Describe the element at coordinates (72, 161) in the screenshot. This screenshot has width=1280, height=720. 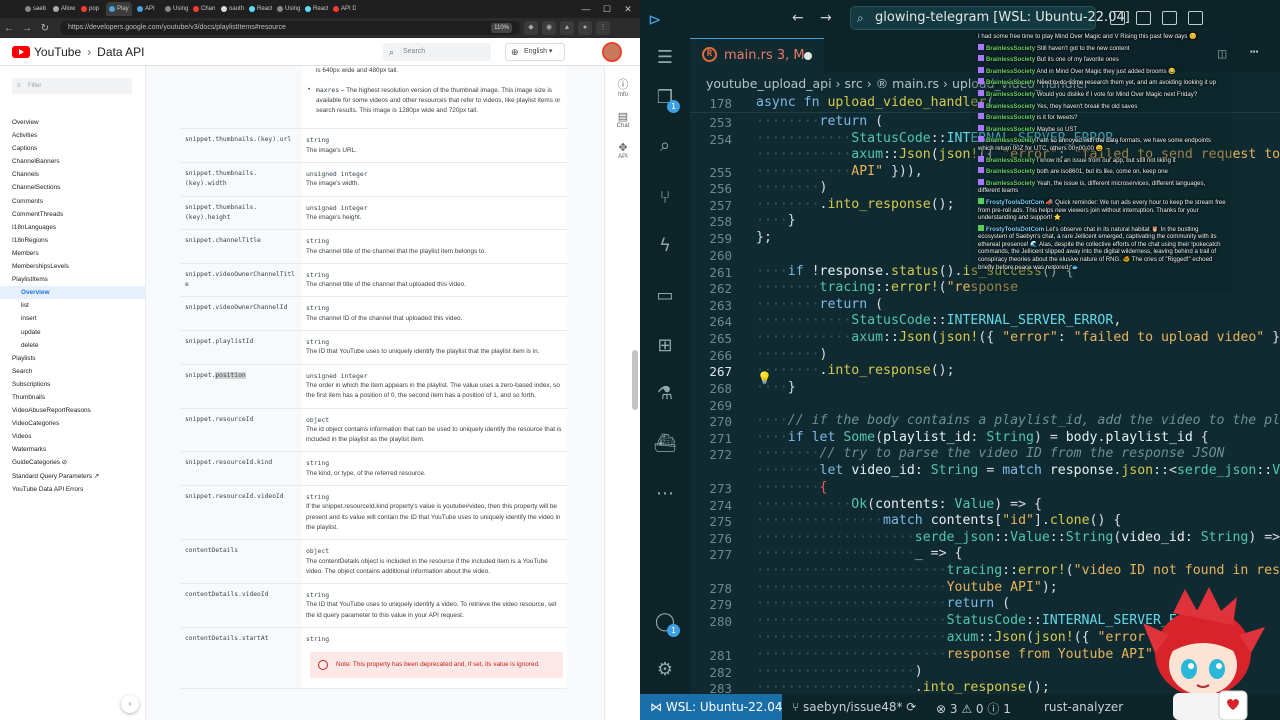
I see `sidebar-item: ChannelBanners` at that location.